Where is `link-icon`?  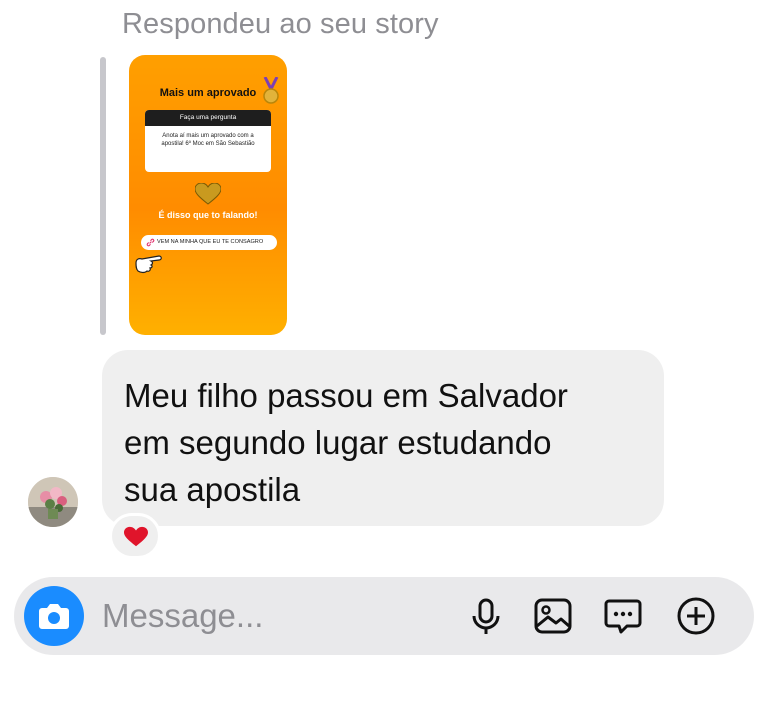 link-icon is located at coordinates (150, 242).